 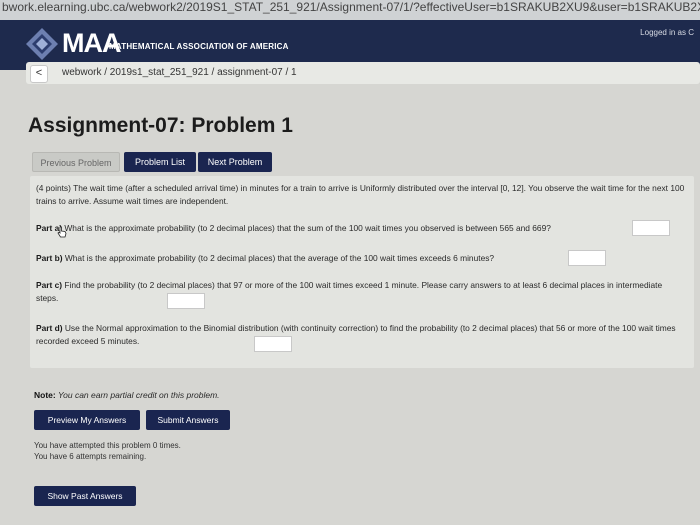 What do you see at coordinates (62, 232) in the screenshot?
I see `hand-cursor-icon` at bounding box center [62, 232].